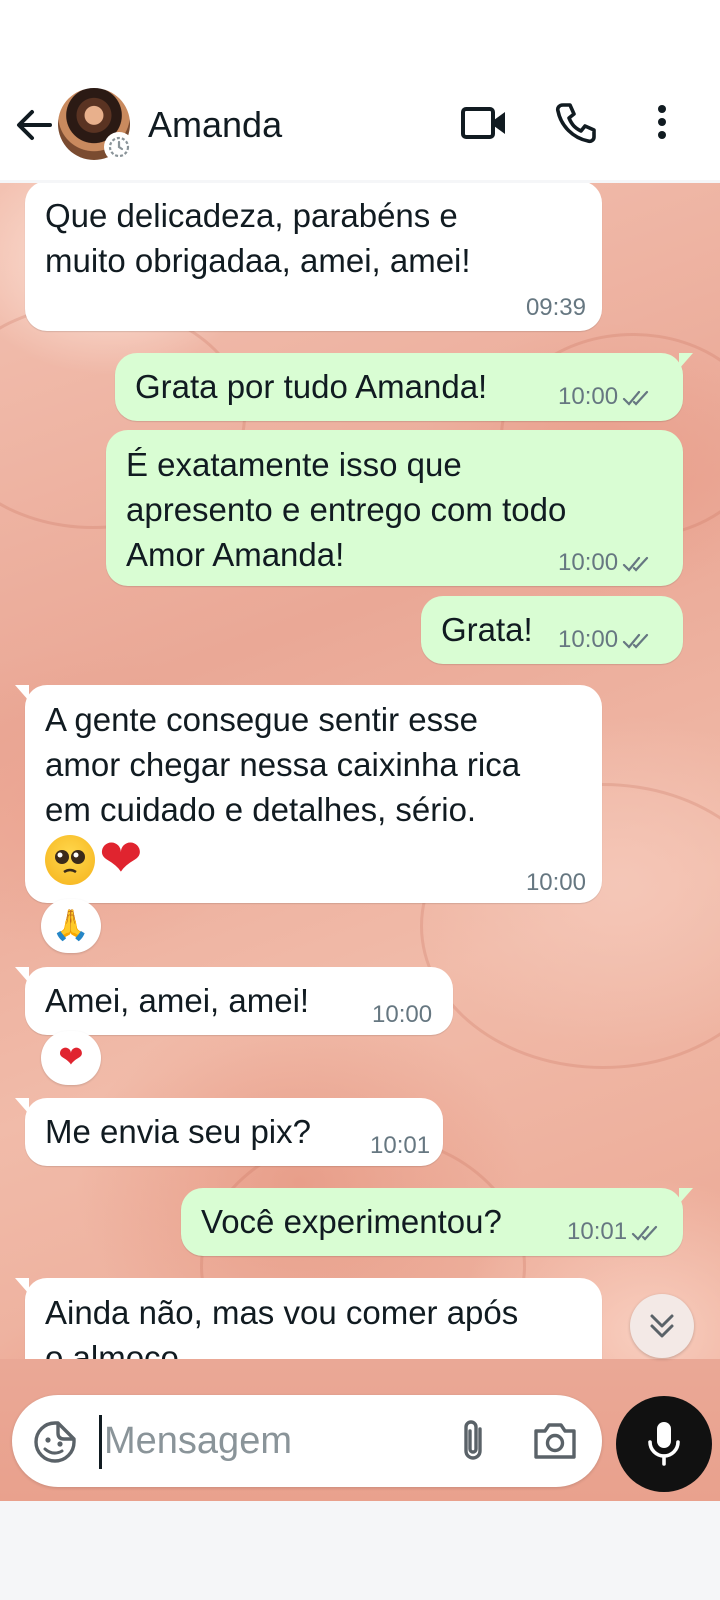 Image resolution: width=720 pixels, height=1600 pixels. What do you see at coordinates (576, 123) in the screenshot?
I see `phone-icon` at bounding box center [576, 123].